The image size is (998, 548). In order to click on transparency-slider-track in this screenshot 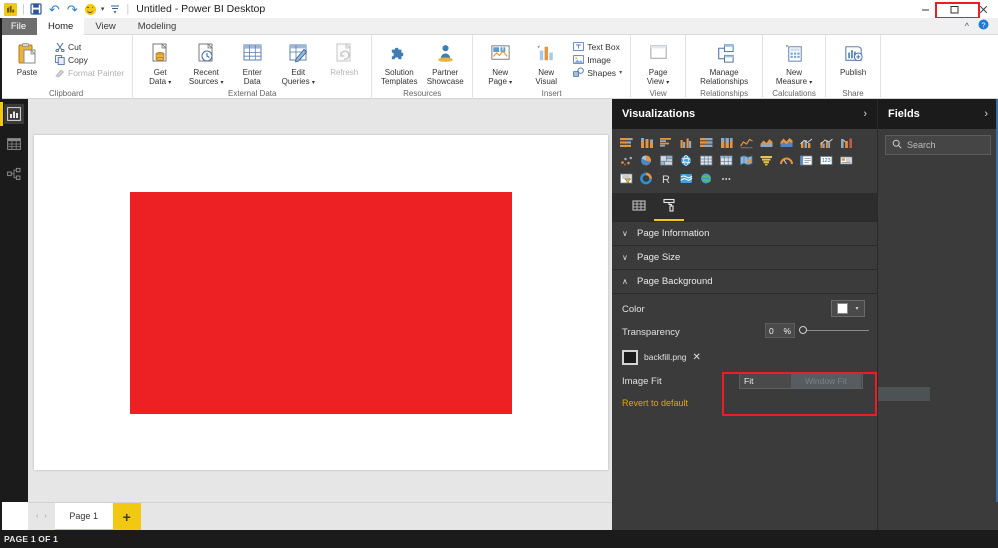, I will do `click(835, 330)`.